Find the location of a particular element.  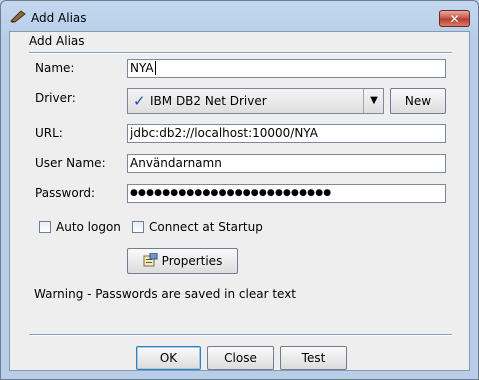

window-close-button: ✕ is located at coordinates (454, 18).